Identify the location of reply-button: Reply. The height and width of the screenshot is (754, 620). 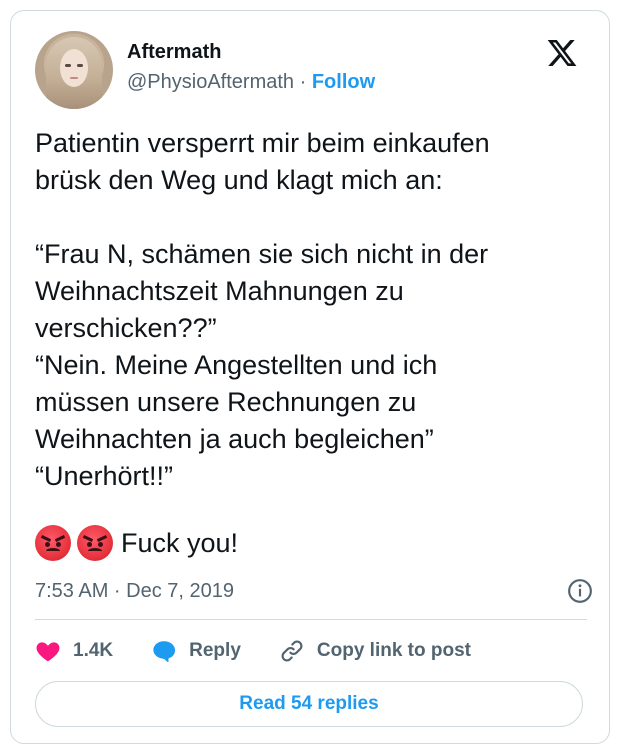
(196, 651).